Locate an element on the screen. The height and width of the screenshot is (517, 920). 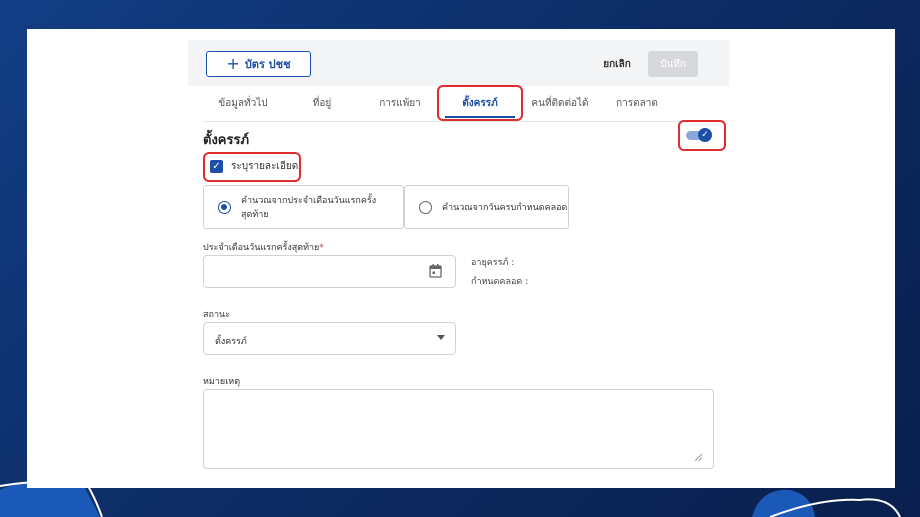
radio-selected-icon is located at coordinates (224, 207).